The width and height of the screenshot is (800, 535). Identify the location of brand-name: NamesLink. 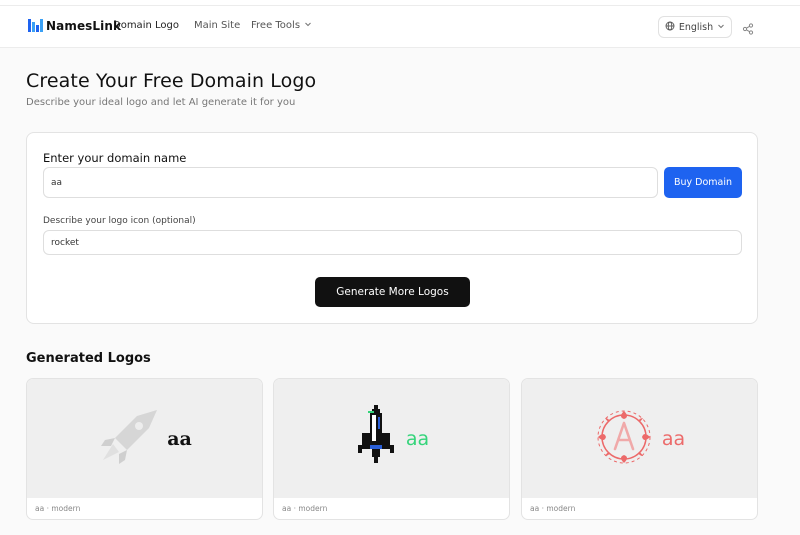
(83, 26).